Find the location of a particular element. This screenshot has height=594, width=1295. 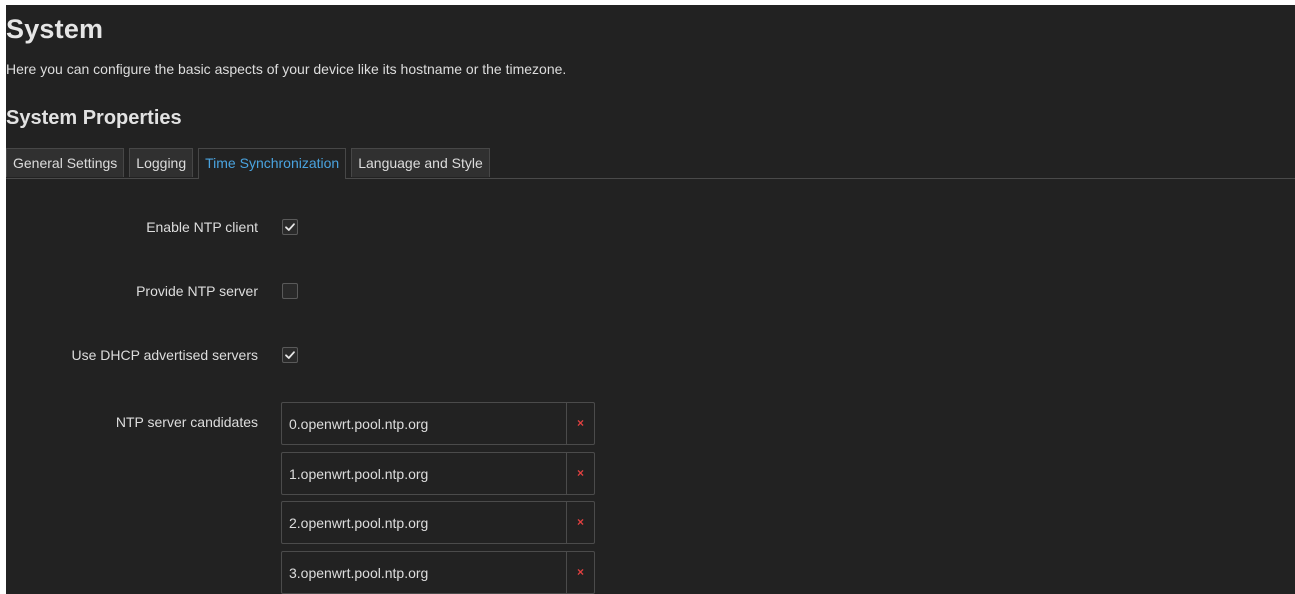

ntp-server-value: 1.openwrt.pool.ntp.org is located at coordinates (358, 474).